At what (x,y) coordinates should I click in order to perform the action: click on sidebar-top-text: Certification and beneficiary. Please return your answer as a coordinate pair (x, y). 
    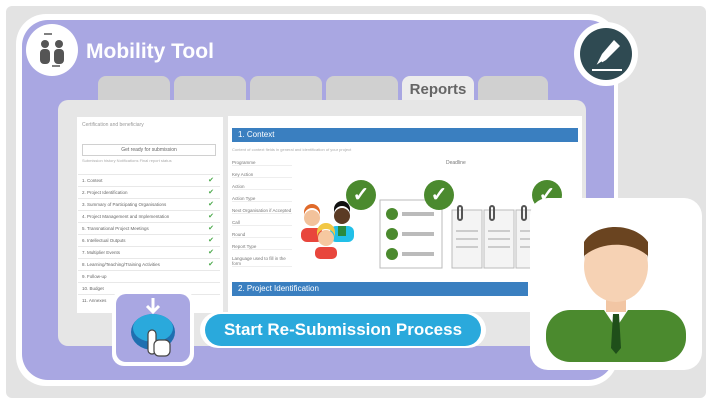
    Looking at the image, I should click on (113, 125).